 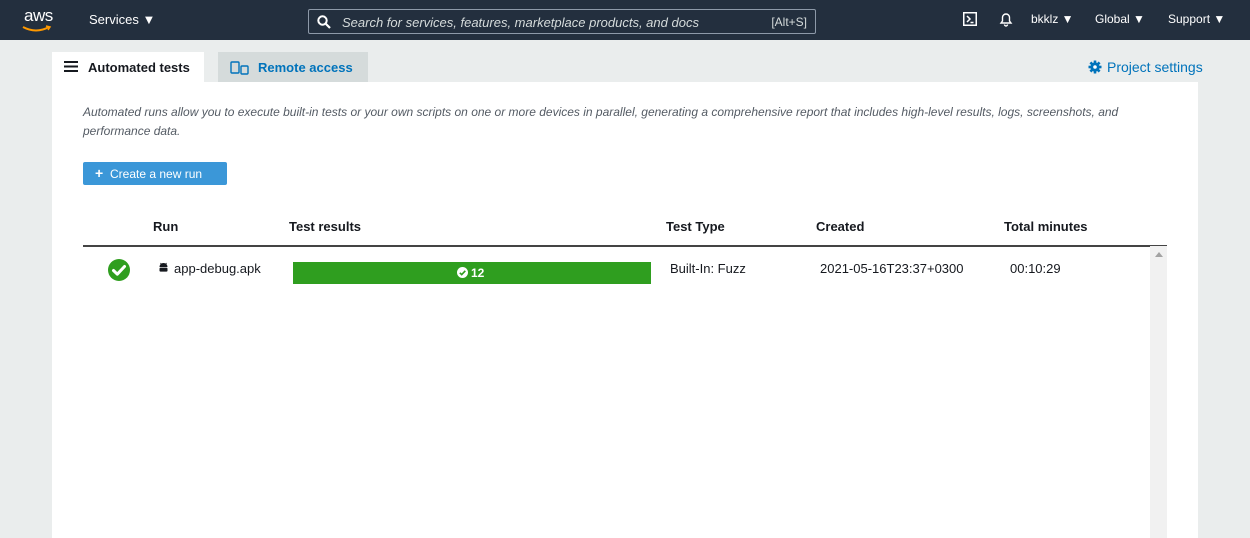 I want to click on bell-icon, so click(x=1006, y=19).